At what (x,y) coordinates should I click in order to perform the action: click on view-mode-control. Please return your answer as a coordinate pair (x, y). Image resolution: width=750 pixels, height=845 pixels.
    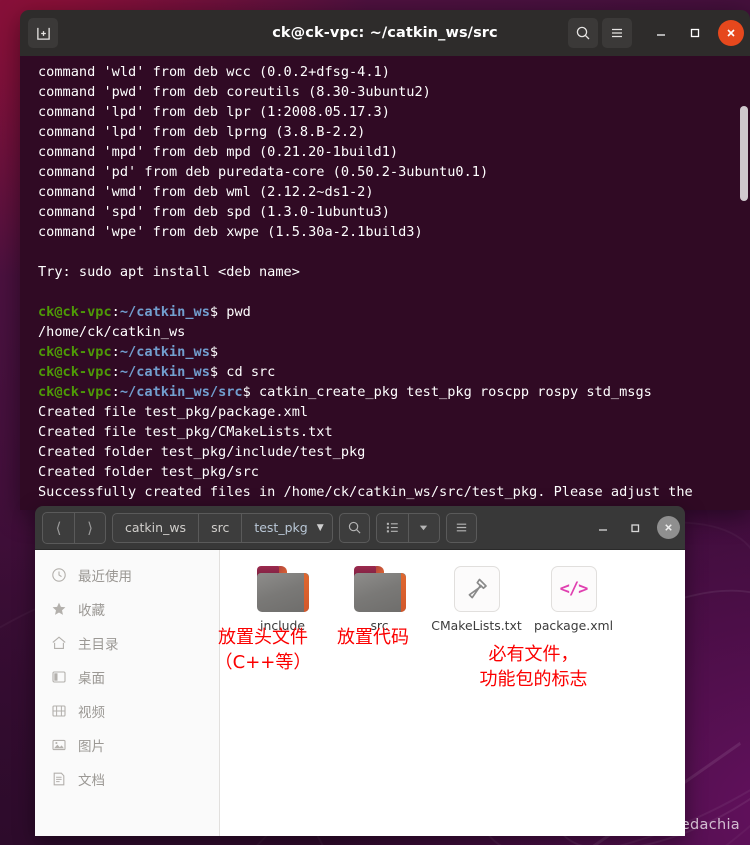
    Looking at the image, I should click on (407, 527).